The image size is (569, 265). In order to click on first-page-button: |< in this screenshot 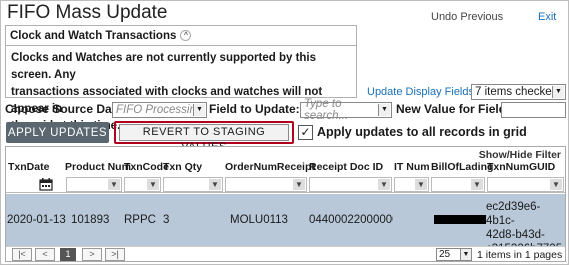, I will do `click(22, 254)`.